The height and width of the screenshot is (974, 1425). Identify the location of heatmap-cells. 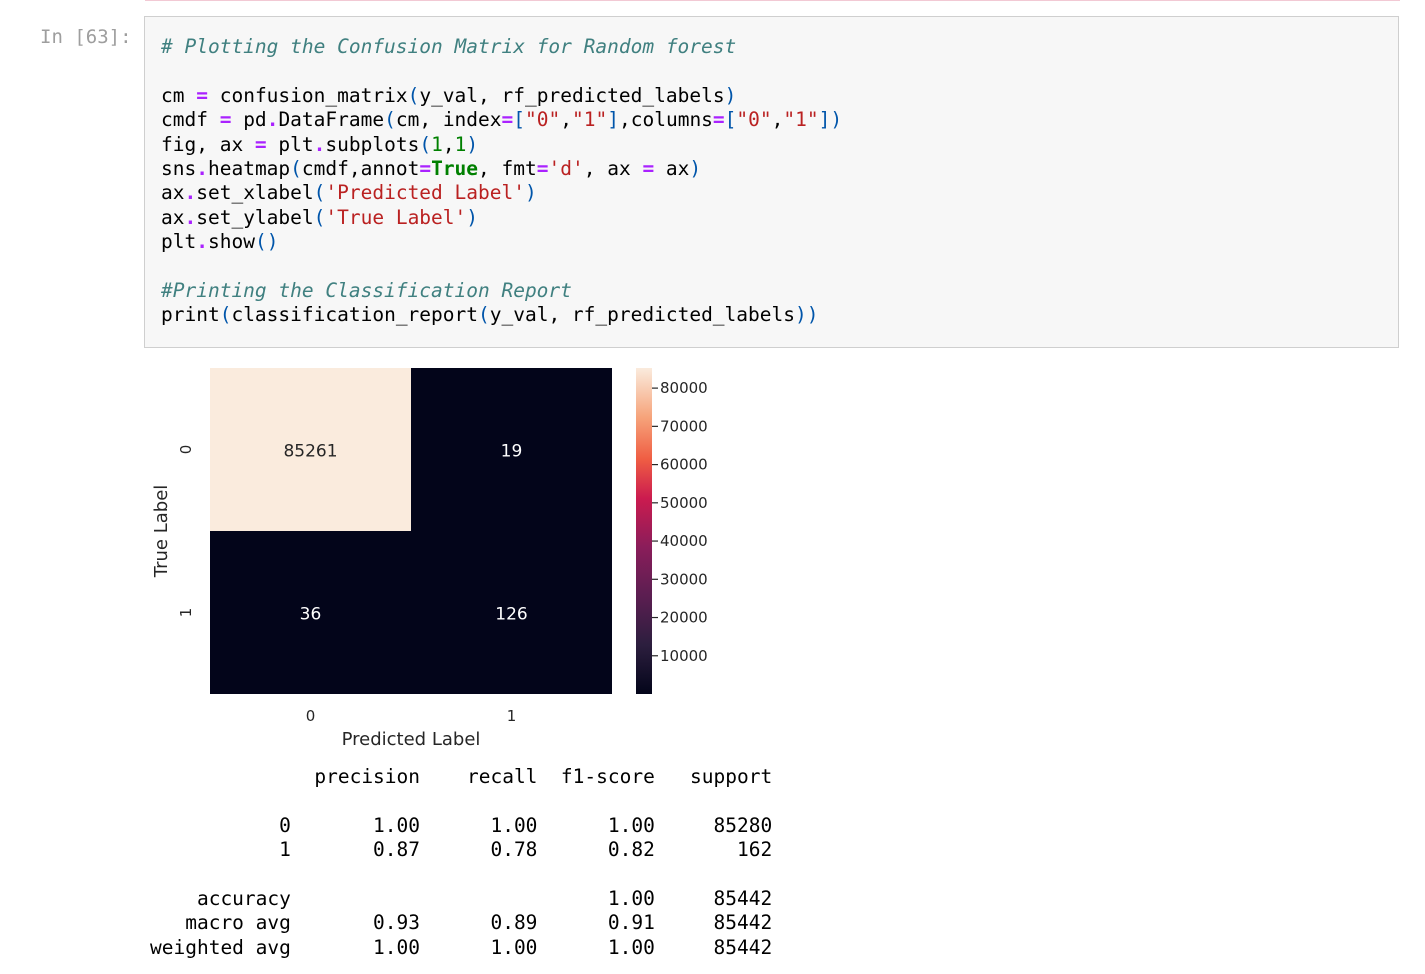
(411, 531).